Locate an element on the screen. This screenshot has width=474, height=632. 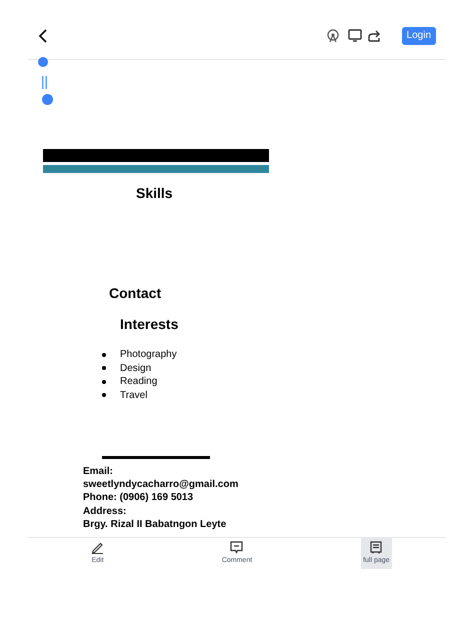
screen-icon is located at coordinates (355, 35).